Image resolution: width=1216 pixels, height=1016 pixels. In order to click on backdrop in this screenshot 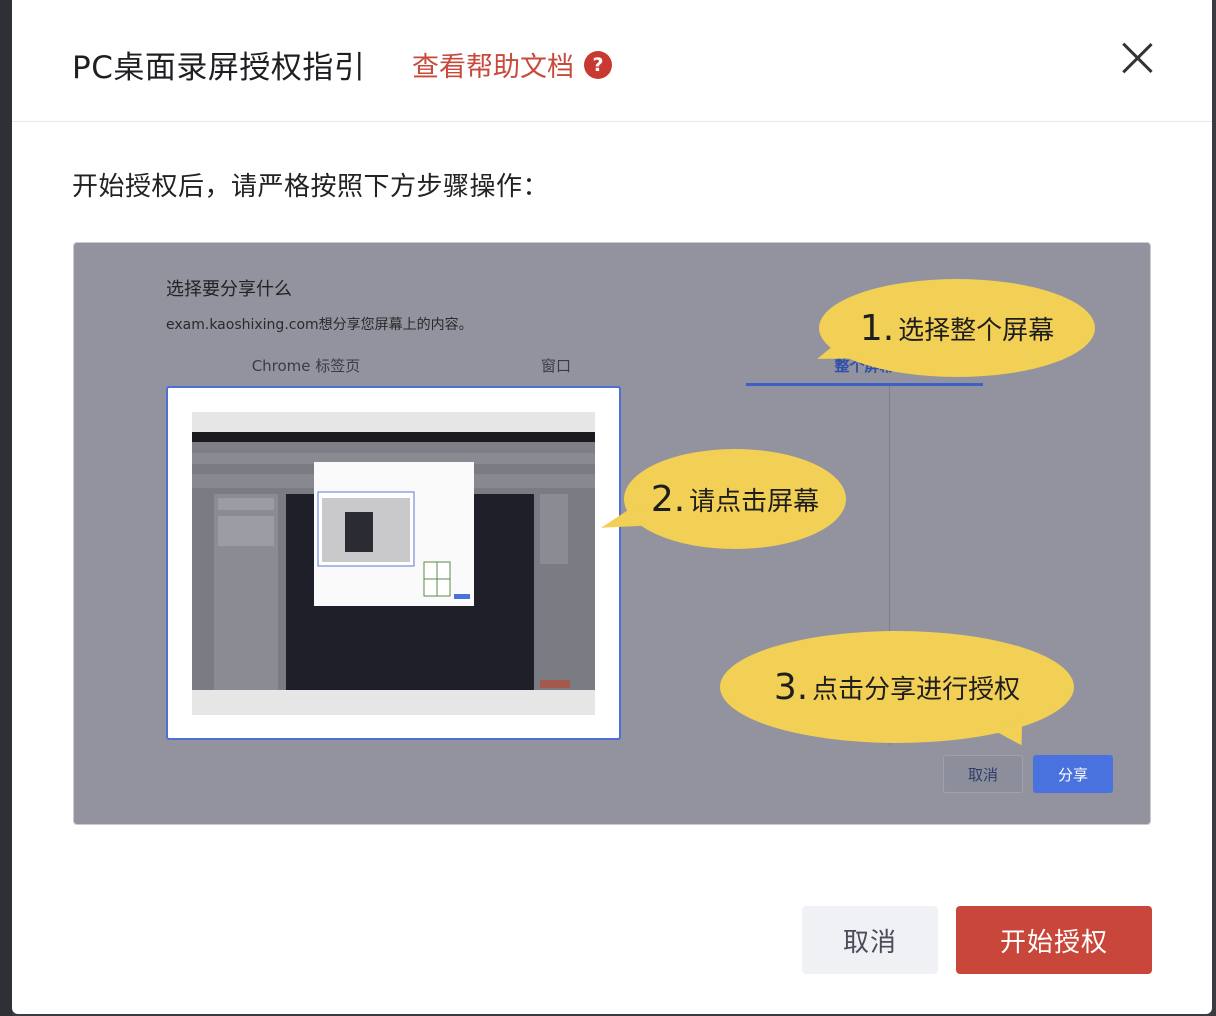, I will do `click(6, 508)`.